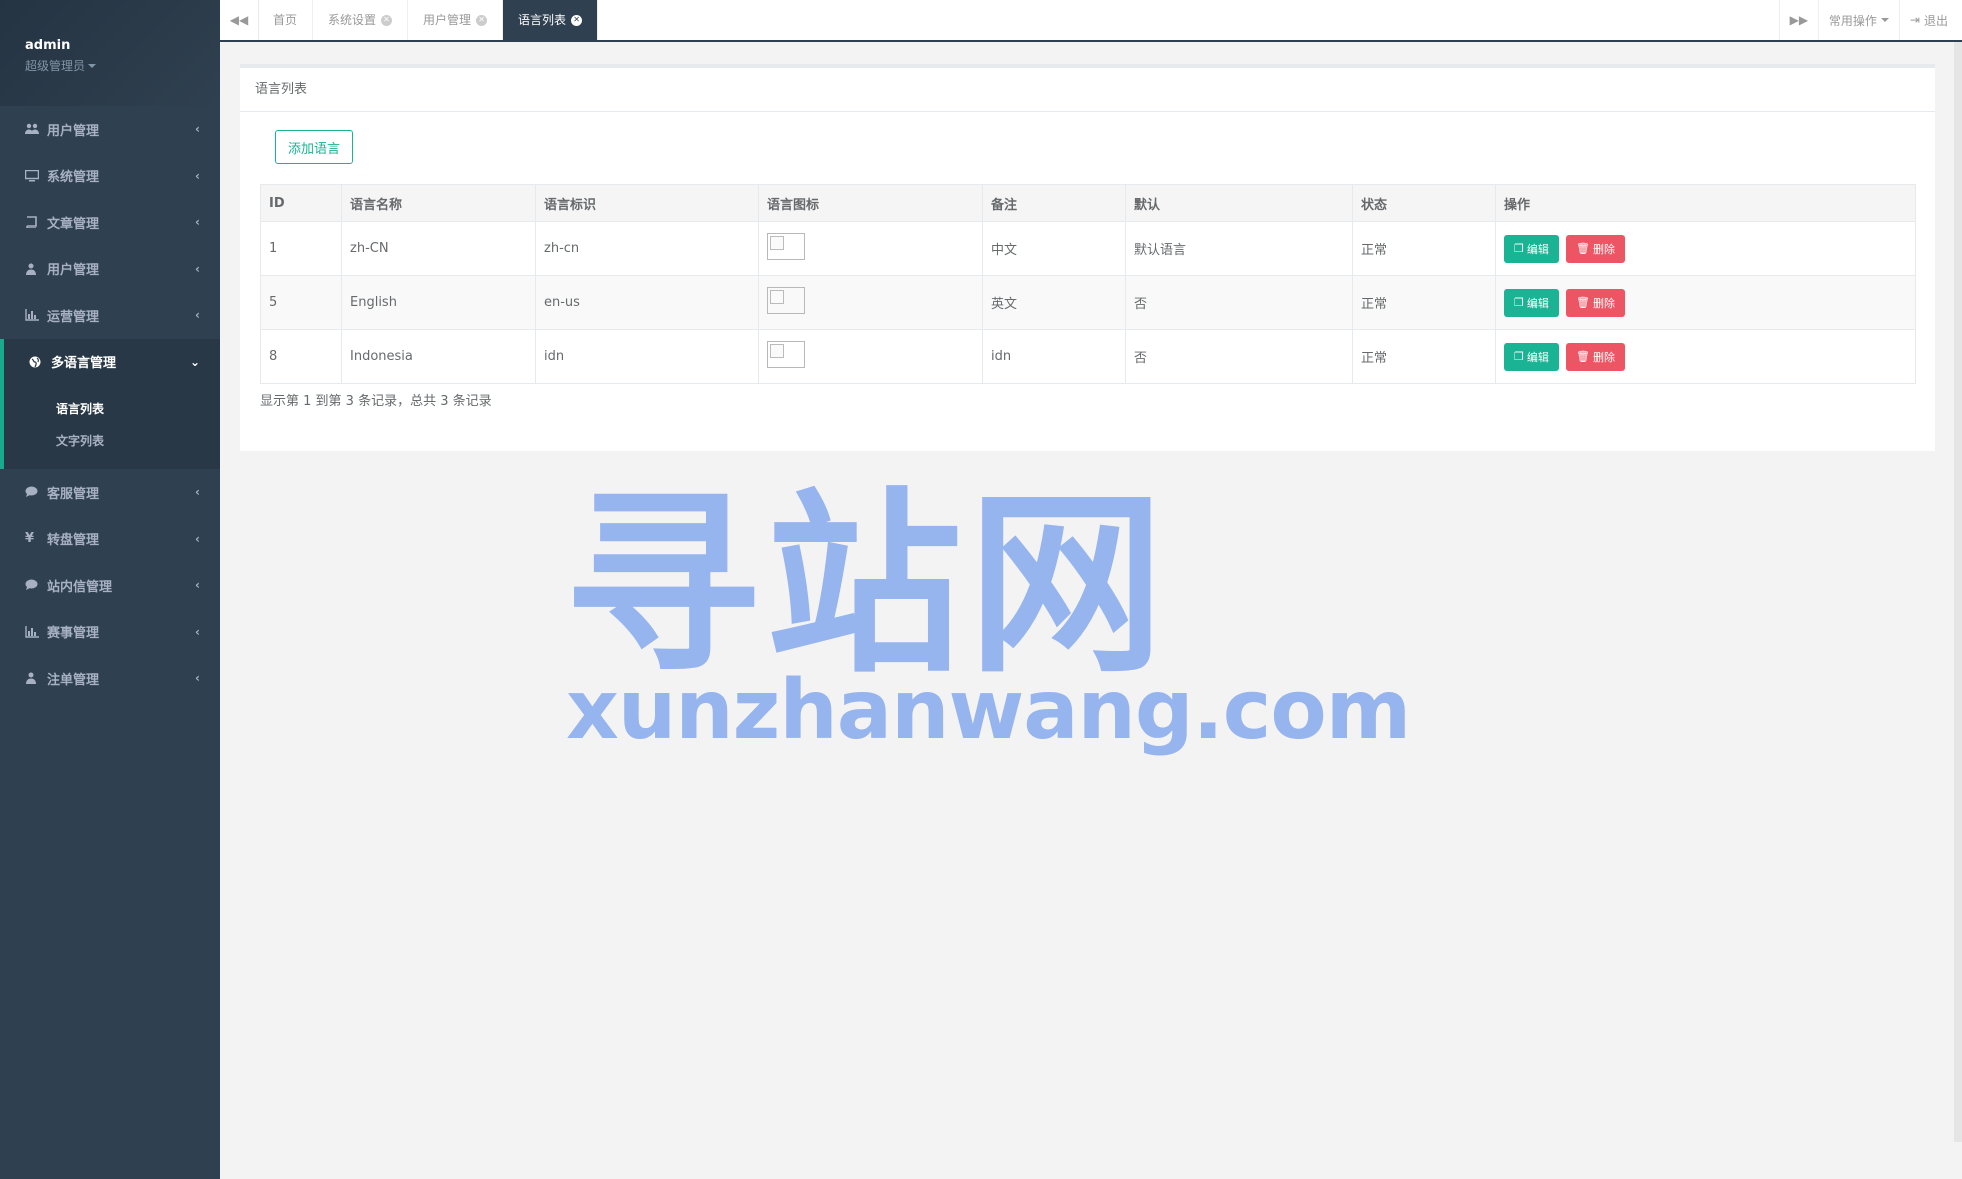 Image resolution: width=1962 pixels, height=1179 pixels. I want to click on column-header: 状态, so click(1424, 203).